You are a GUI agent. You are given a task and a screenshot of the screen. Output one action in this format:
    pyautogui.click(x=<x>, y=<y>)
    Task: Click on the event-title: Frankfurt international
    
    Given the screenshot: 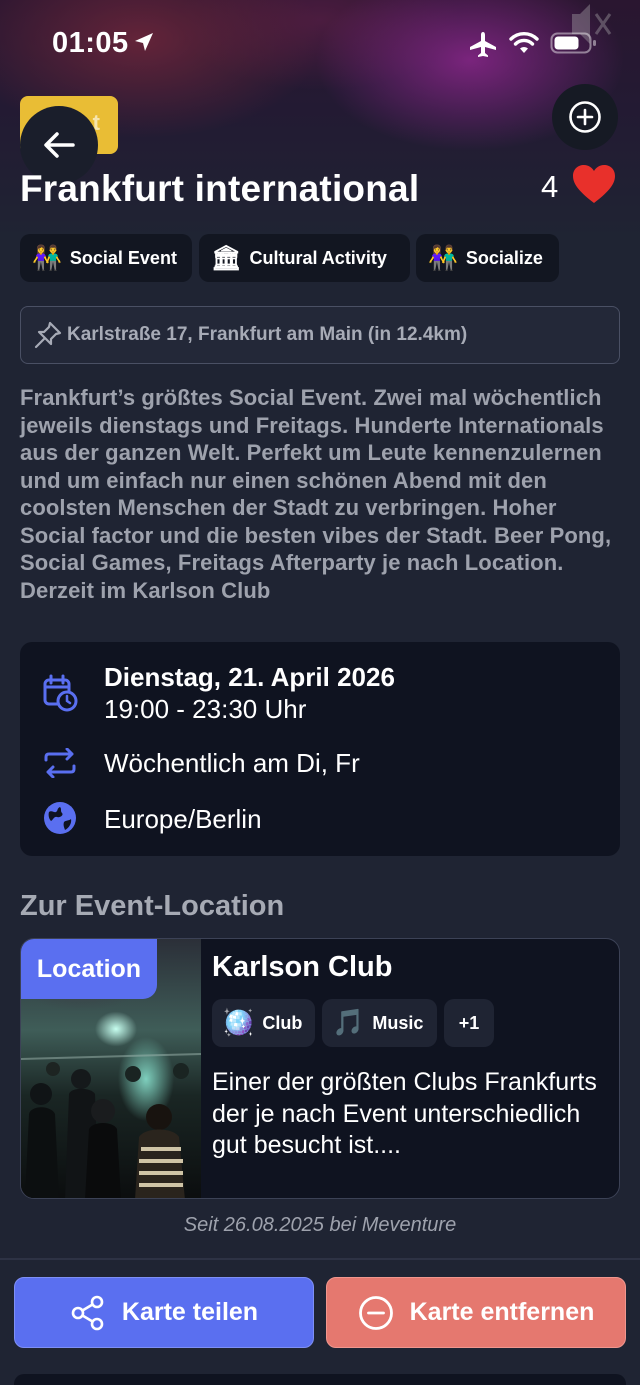 What is the action you would take?
    pyautogui.click(x=220, y=188)
    